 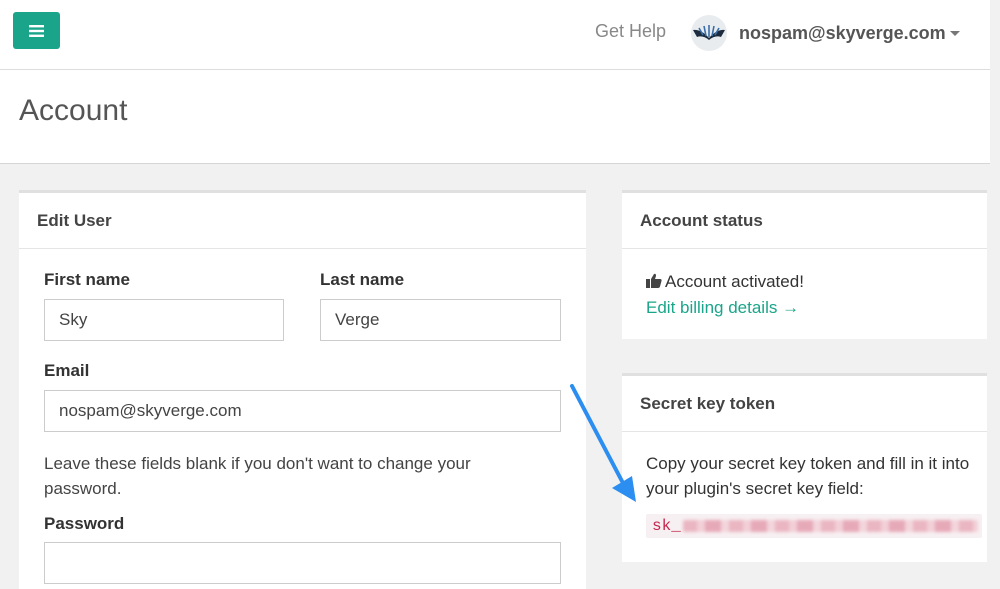 What do you see at coordinates (954, 33) in the screenshot?
I see `chevron-down-icon` at bounding box center [954, 33].